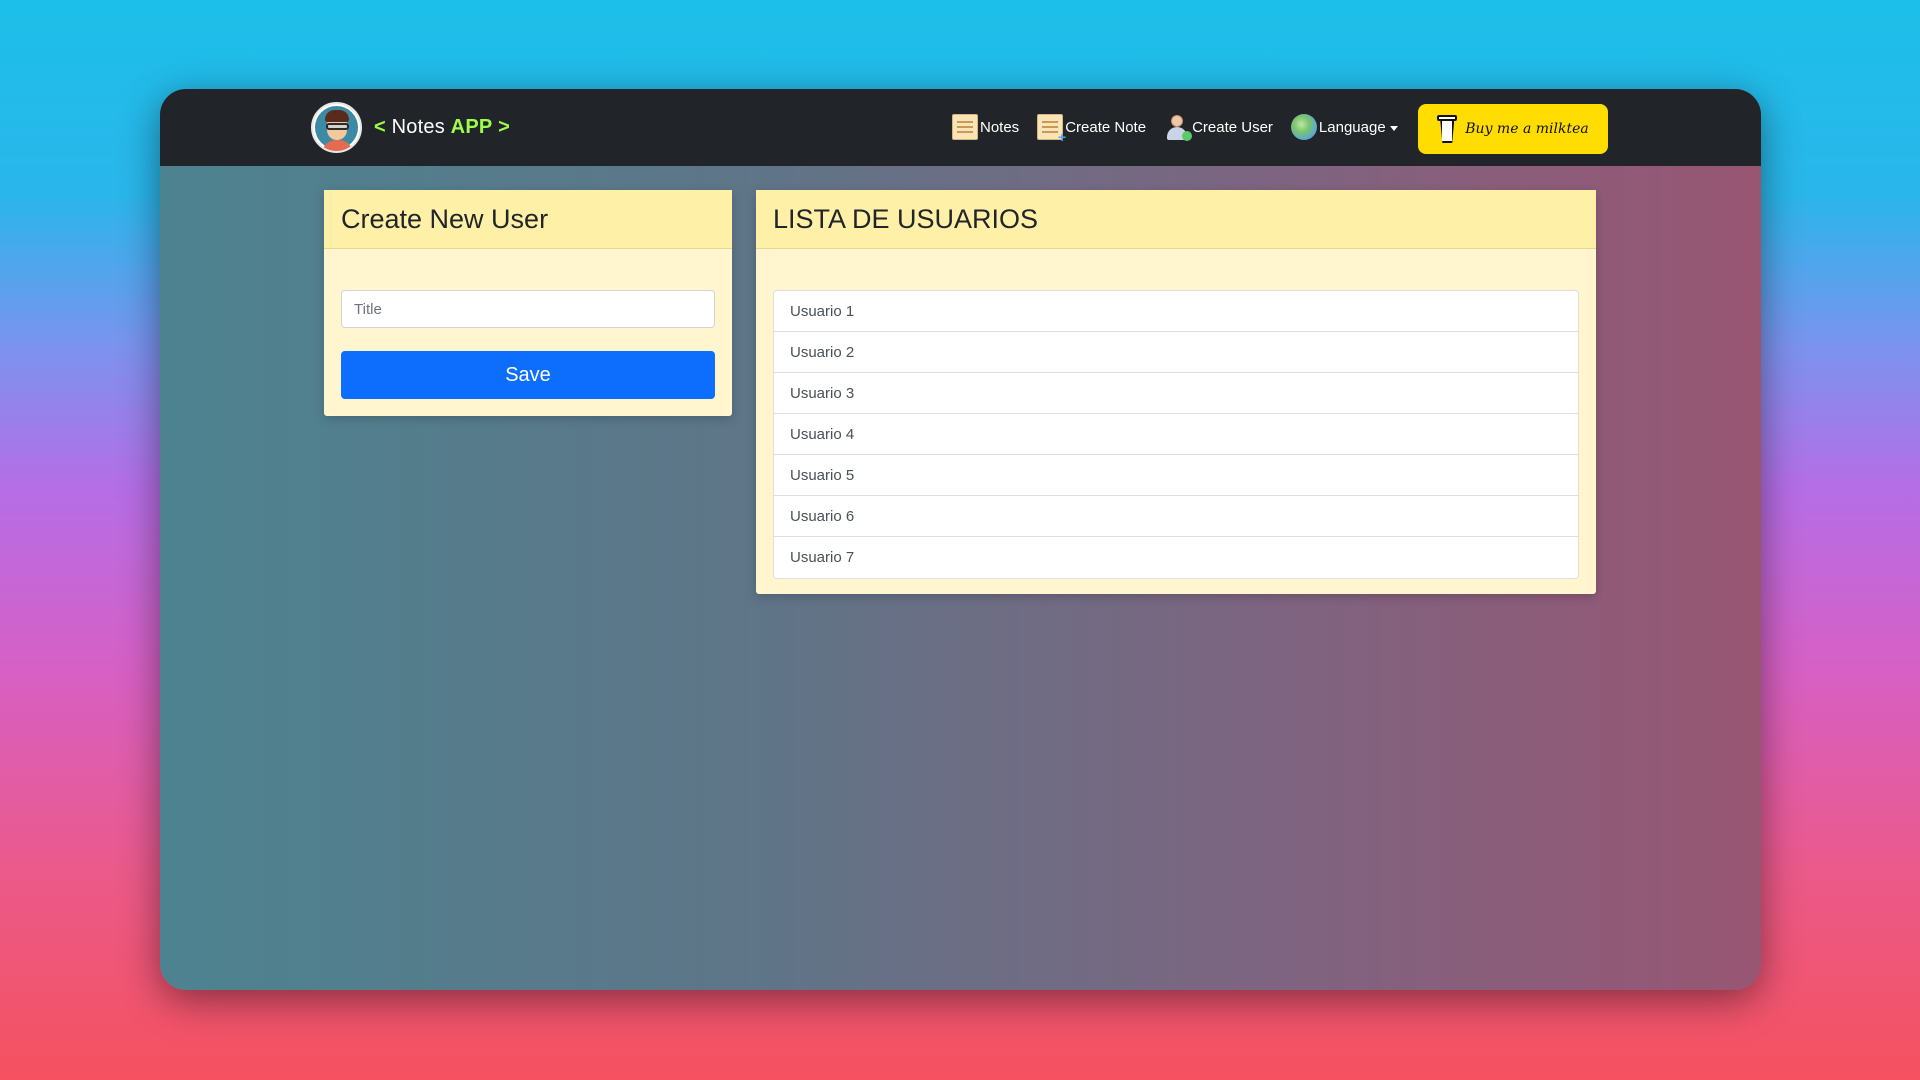 The height and width of the screenshot is (1080, 1920). I want to click on caret-down-icon, so click(1393, 128).